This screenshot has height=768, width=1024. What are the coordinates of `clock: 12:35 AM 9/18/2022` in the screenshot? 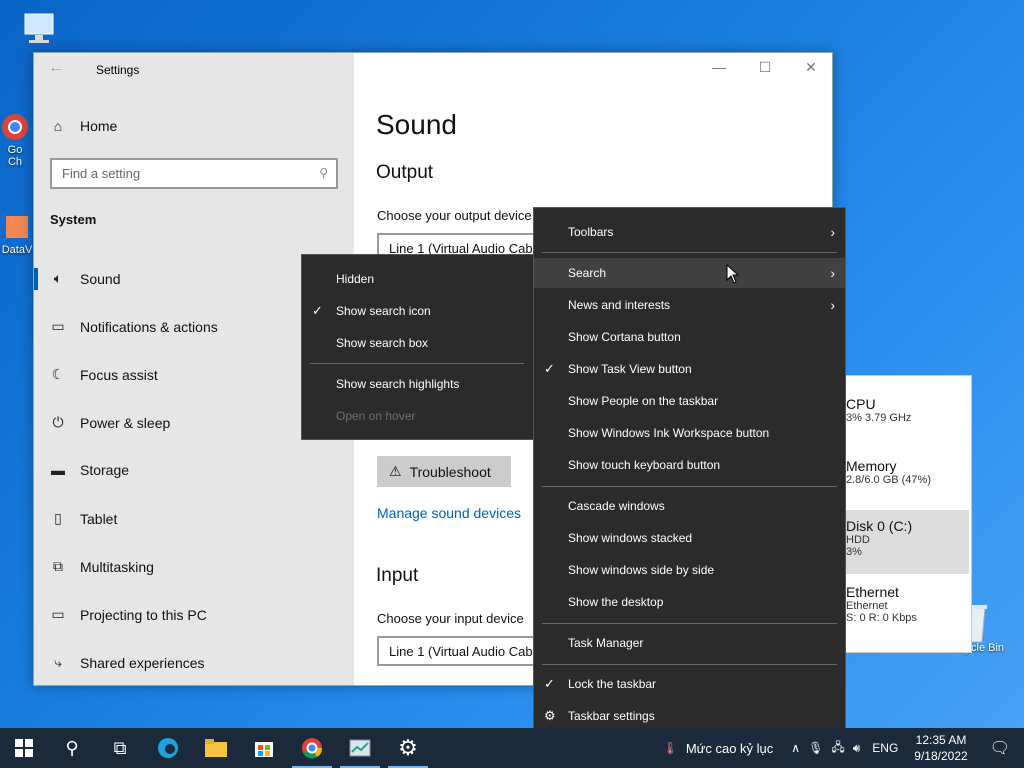 It's located at (940, 748).